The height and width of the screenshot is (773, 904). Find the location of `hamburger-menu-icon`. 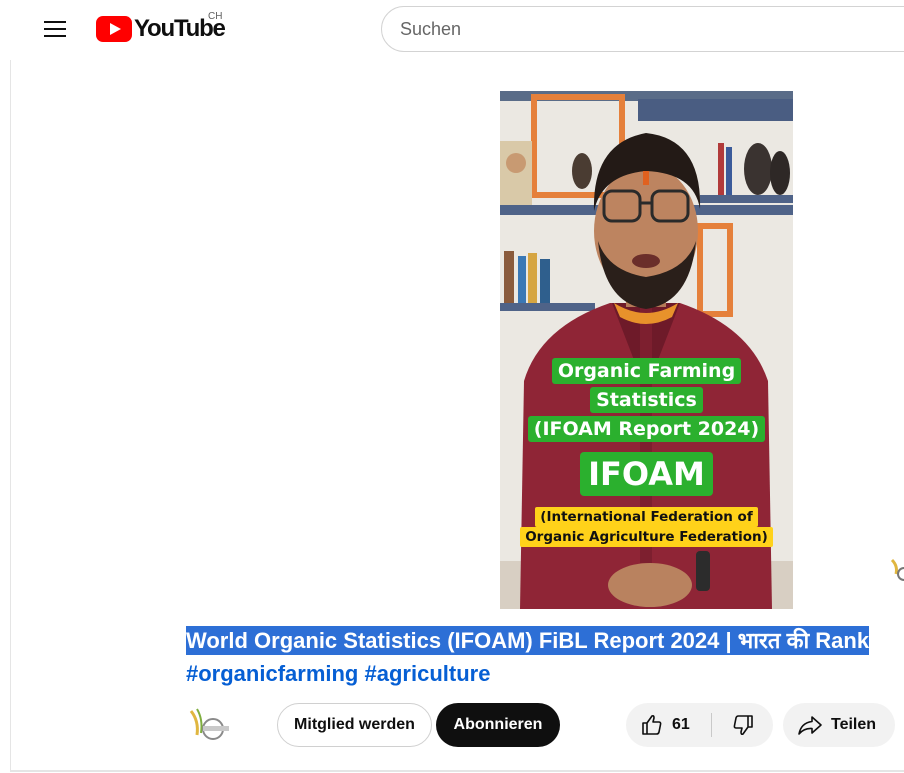

hamburger-menu-icon is located at coordinates (54, 29).